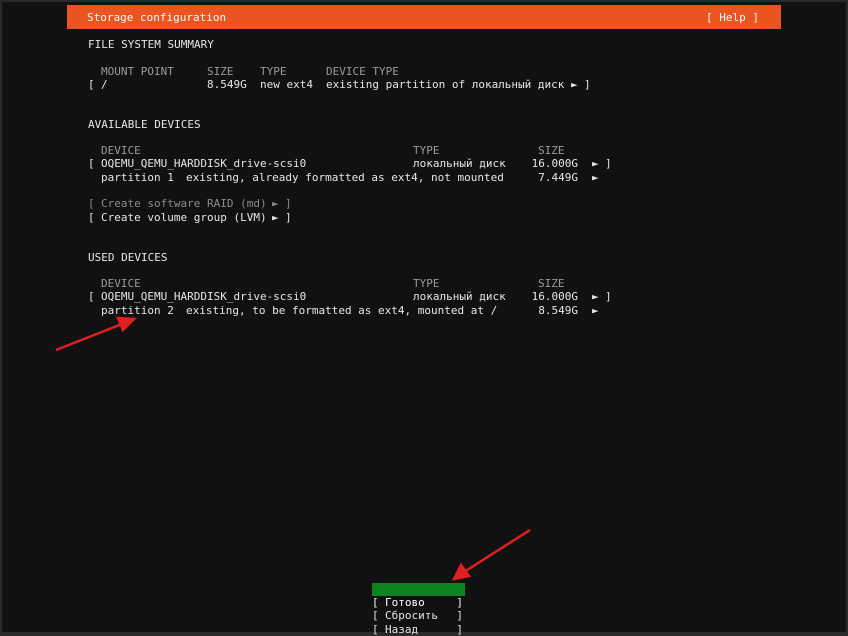  What do you see at coordinates (497, 551) in the screenshot?
I see `annotation-arrow-done` at bounding box center [497, 551].